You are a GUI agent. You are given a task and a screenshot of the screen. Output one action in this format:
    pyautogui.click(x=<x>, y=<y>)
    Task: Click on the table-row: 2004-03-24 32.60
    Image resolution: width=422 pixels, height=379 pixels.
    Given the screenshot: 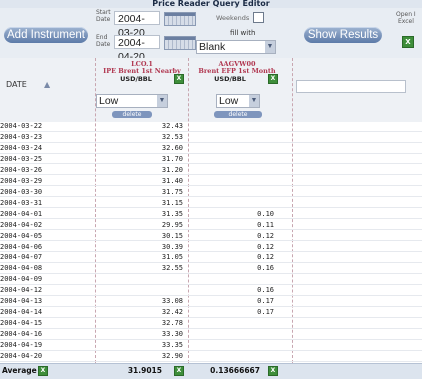 What is the action you would take?
    pyautogui.click(x=211, y=149)
    